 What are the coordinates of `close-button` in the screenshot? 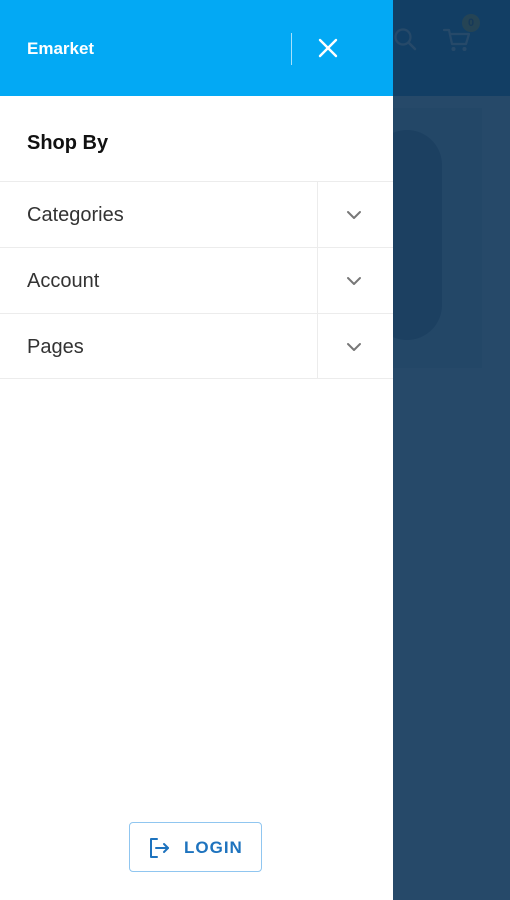 It's located at (328, 48).